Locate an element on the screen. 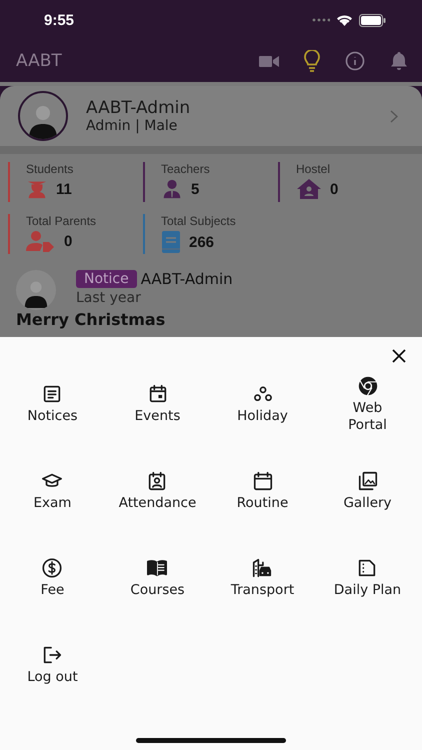 Image resolution: width=422 pixels, height=750 pixels. app-title: AABT is located at coordinates (39, 61).